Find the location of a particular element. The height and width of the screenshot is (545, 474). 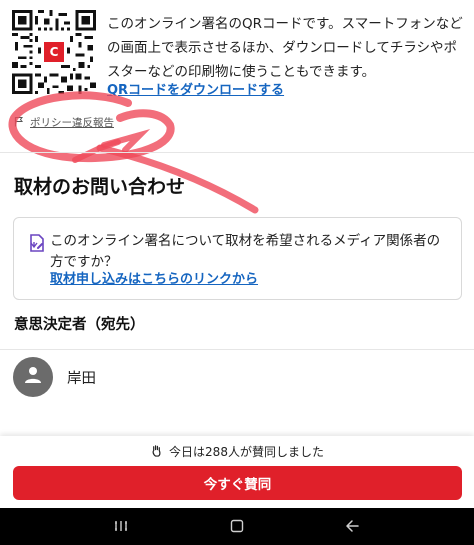

back-icon is located at coordinates (352, 527).